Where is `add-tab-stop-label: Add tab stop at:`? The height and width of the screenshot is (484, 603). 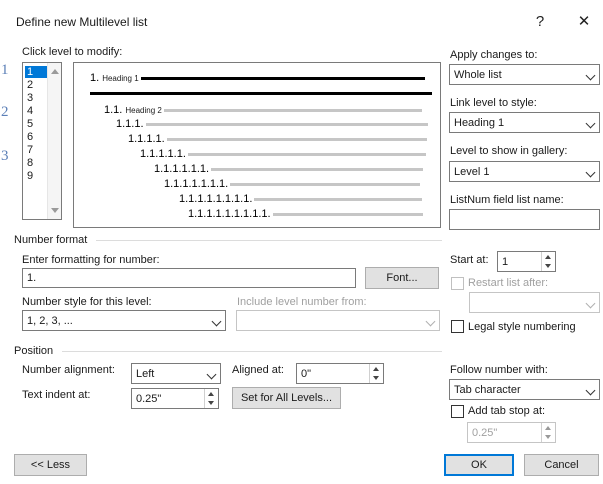
add-tab-stop-label: Add tab stop at: is located at coordinates (507, 411).